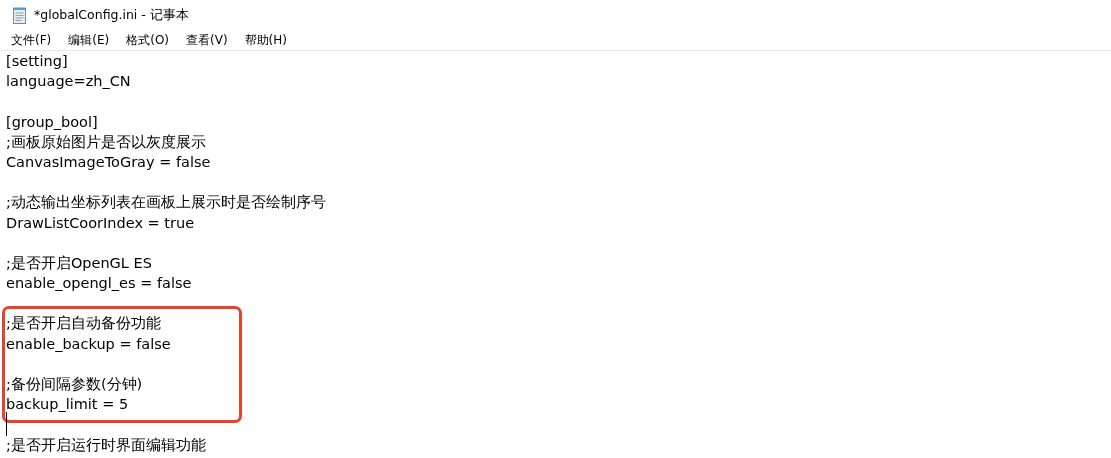  I want to click on notepad-icon, so click(19, 15).